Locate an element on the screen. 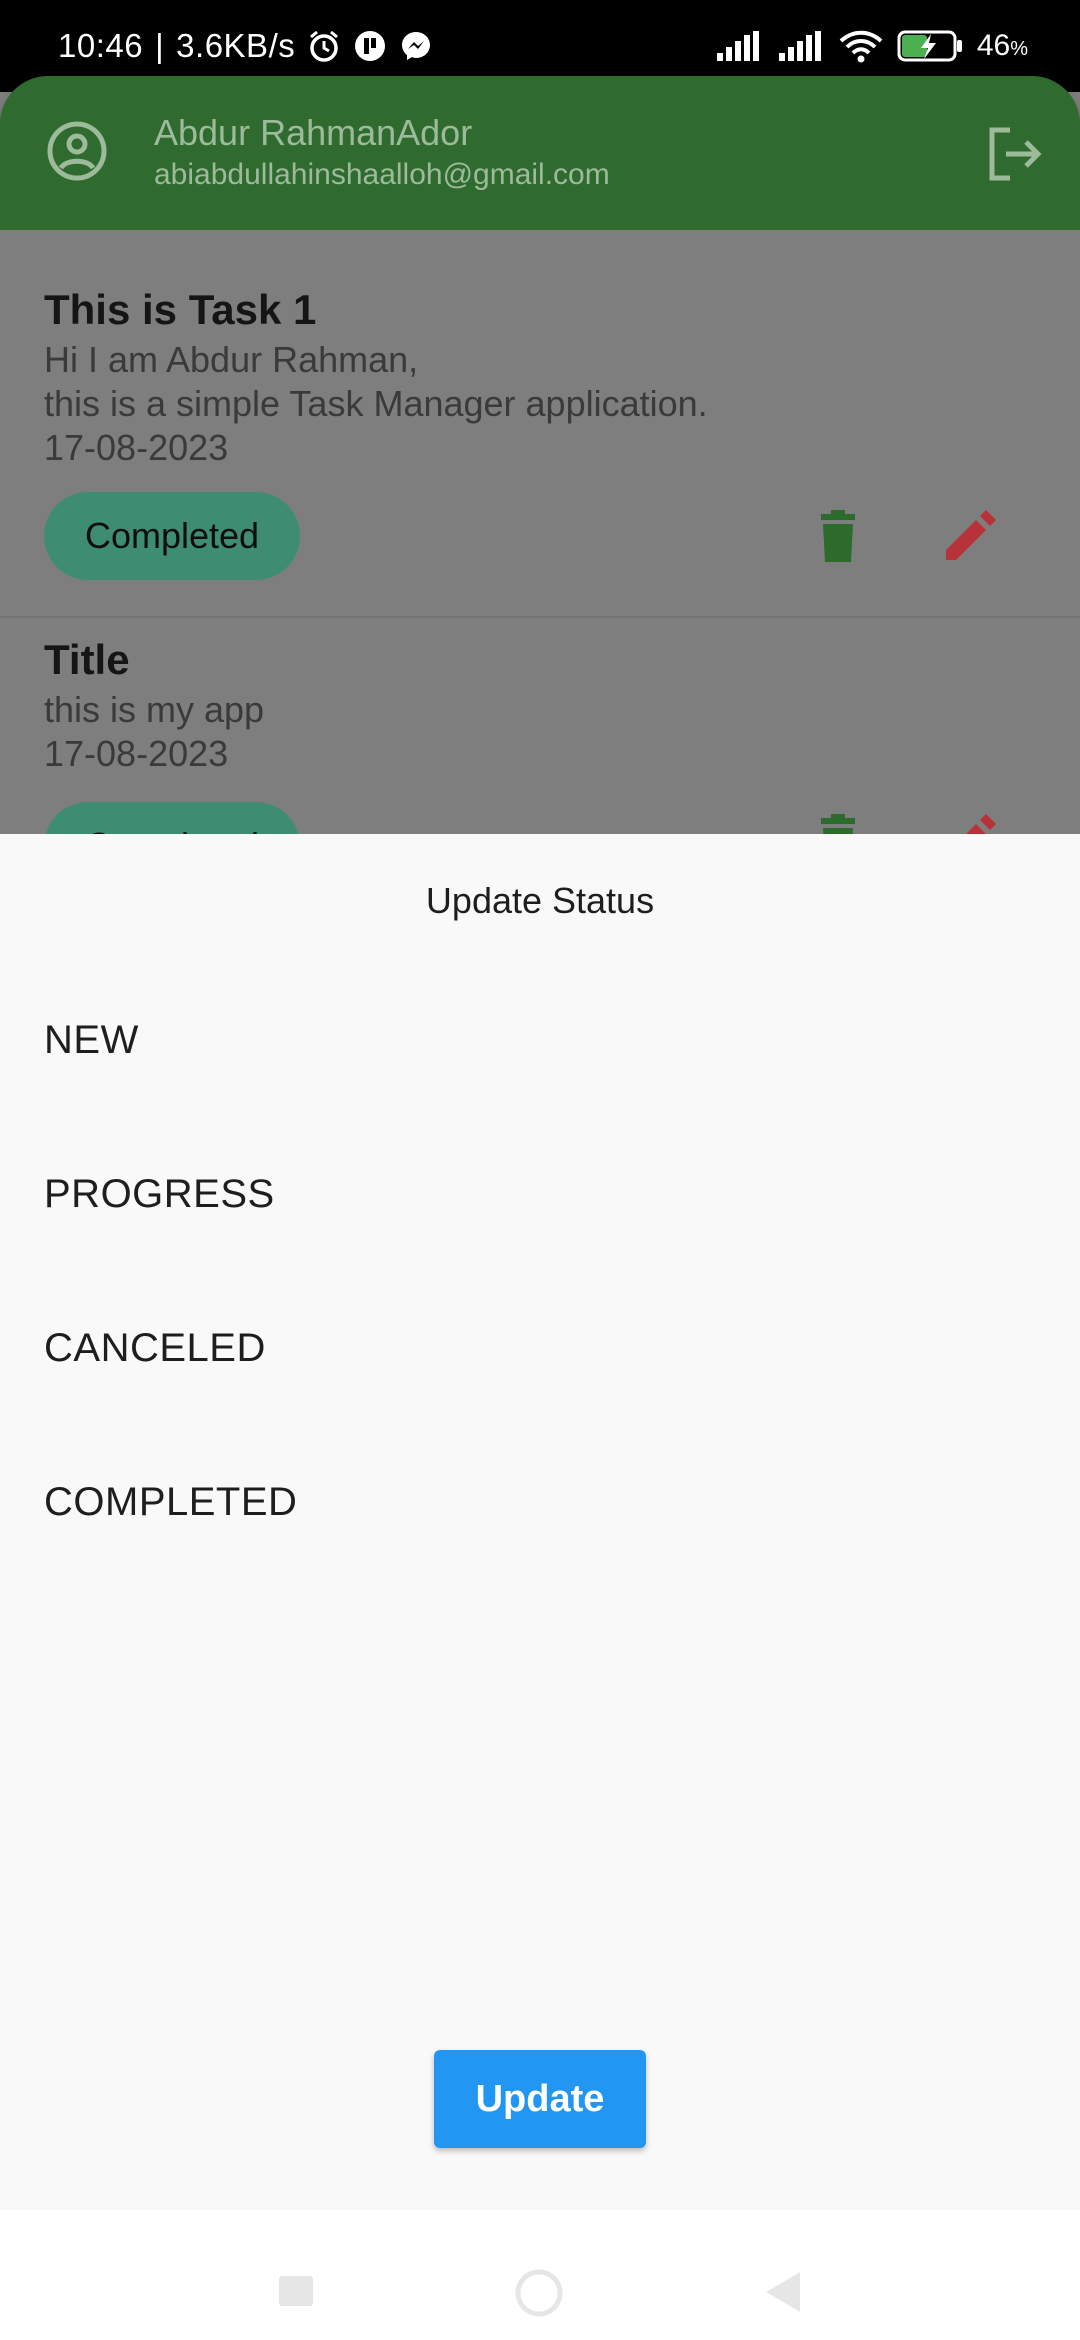 This screenshot has width=1080, height=2340. status-bar-left: 10:46 | 3.6KB/s is located at coordinates (245, 46).